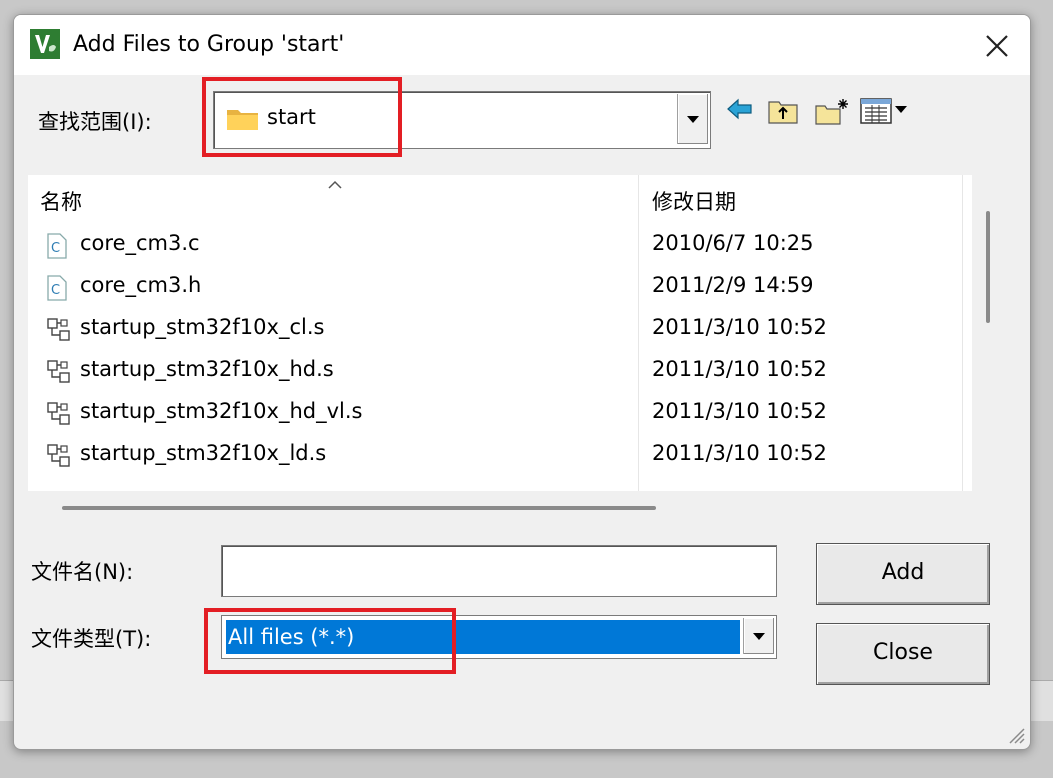 The width and height of the screenshot is (1053, 778). I want to click on file-name: startup_stm32f10x_hd.s, so click(207, 369).